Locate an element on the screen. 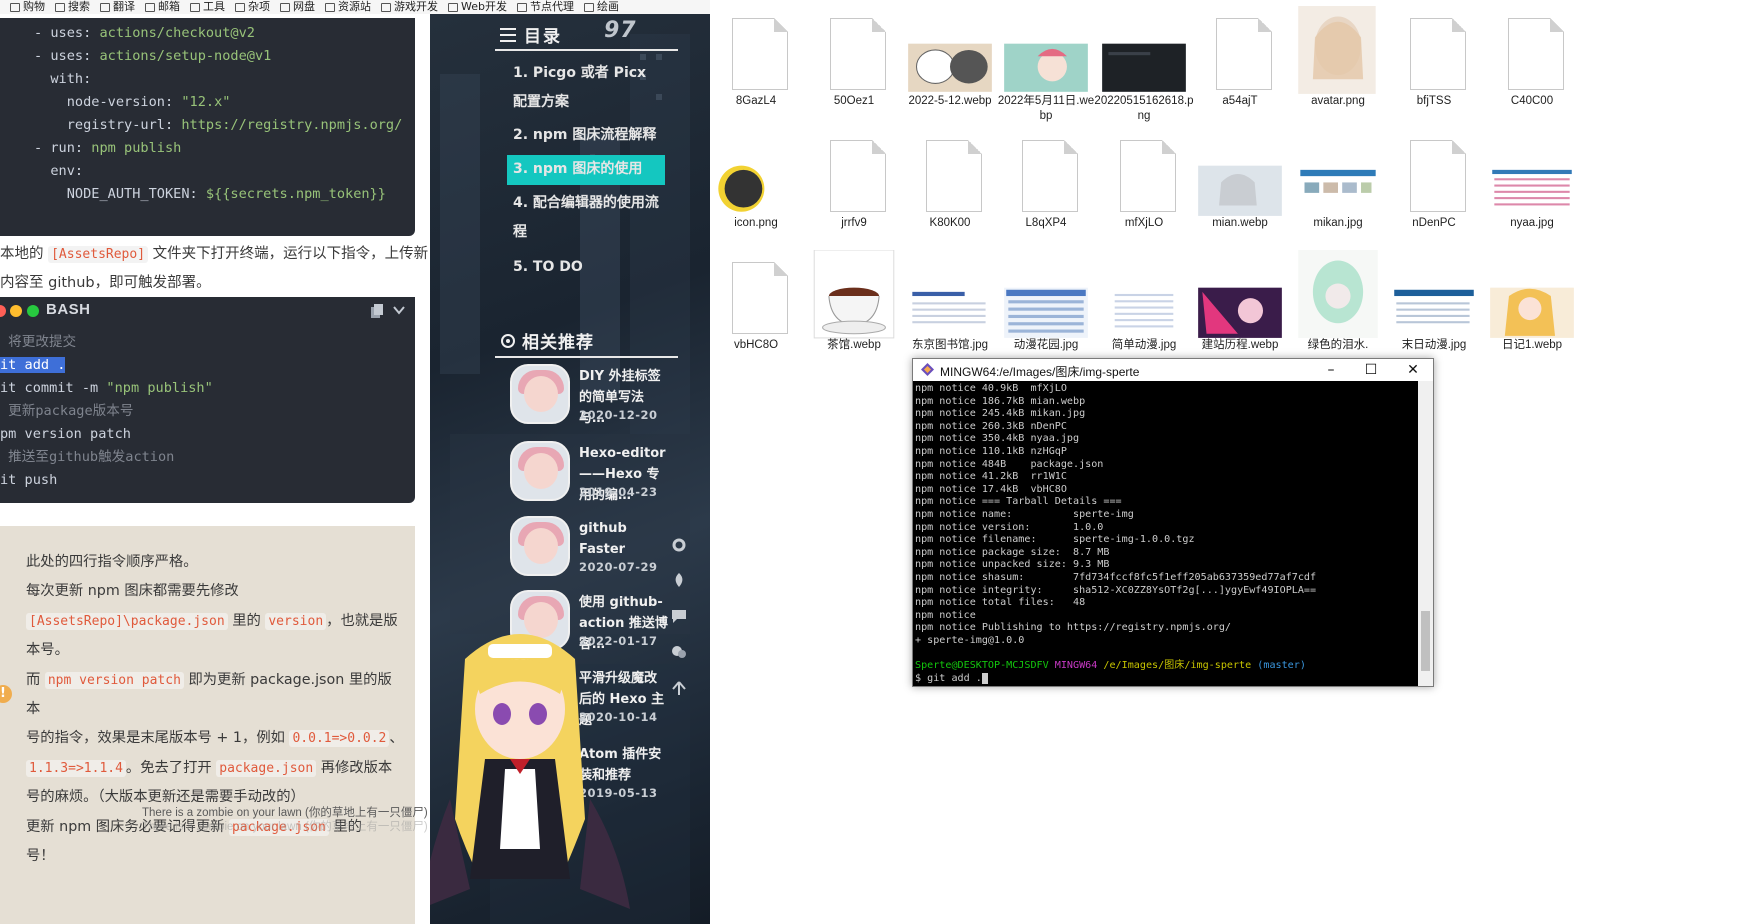  related-post-2: Hexo-editor——Hexo 专用的编… 2019-04-23 is located at coordinates (610, 472).